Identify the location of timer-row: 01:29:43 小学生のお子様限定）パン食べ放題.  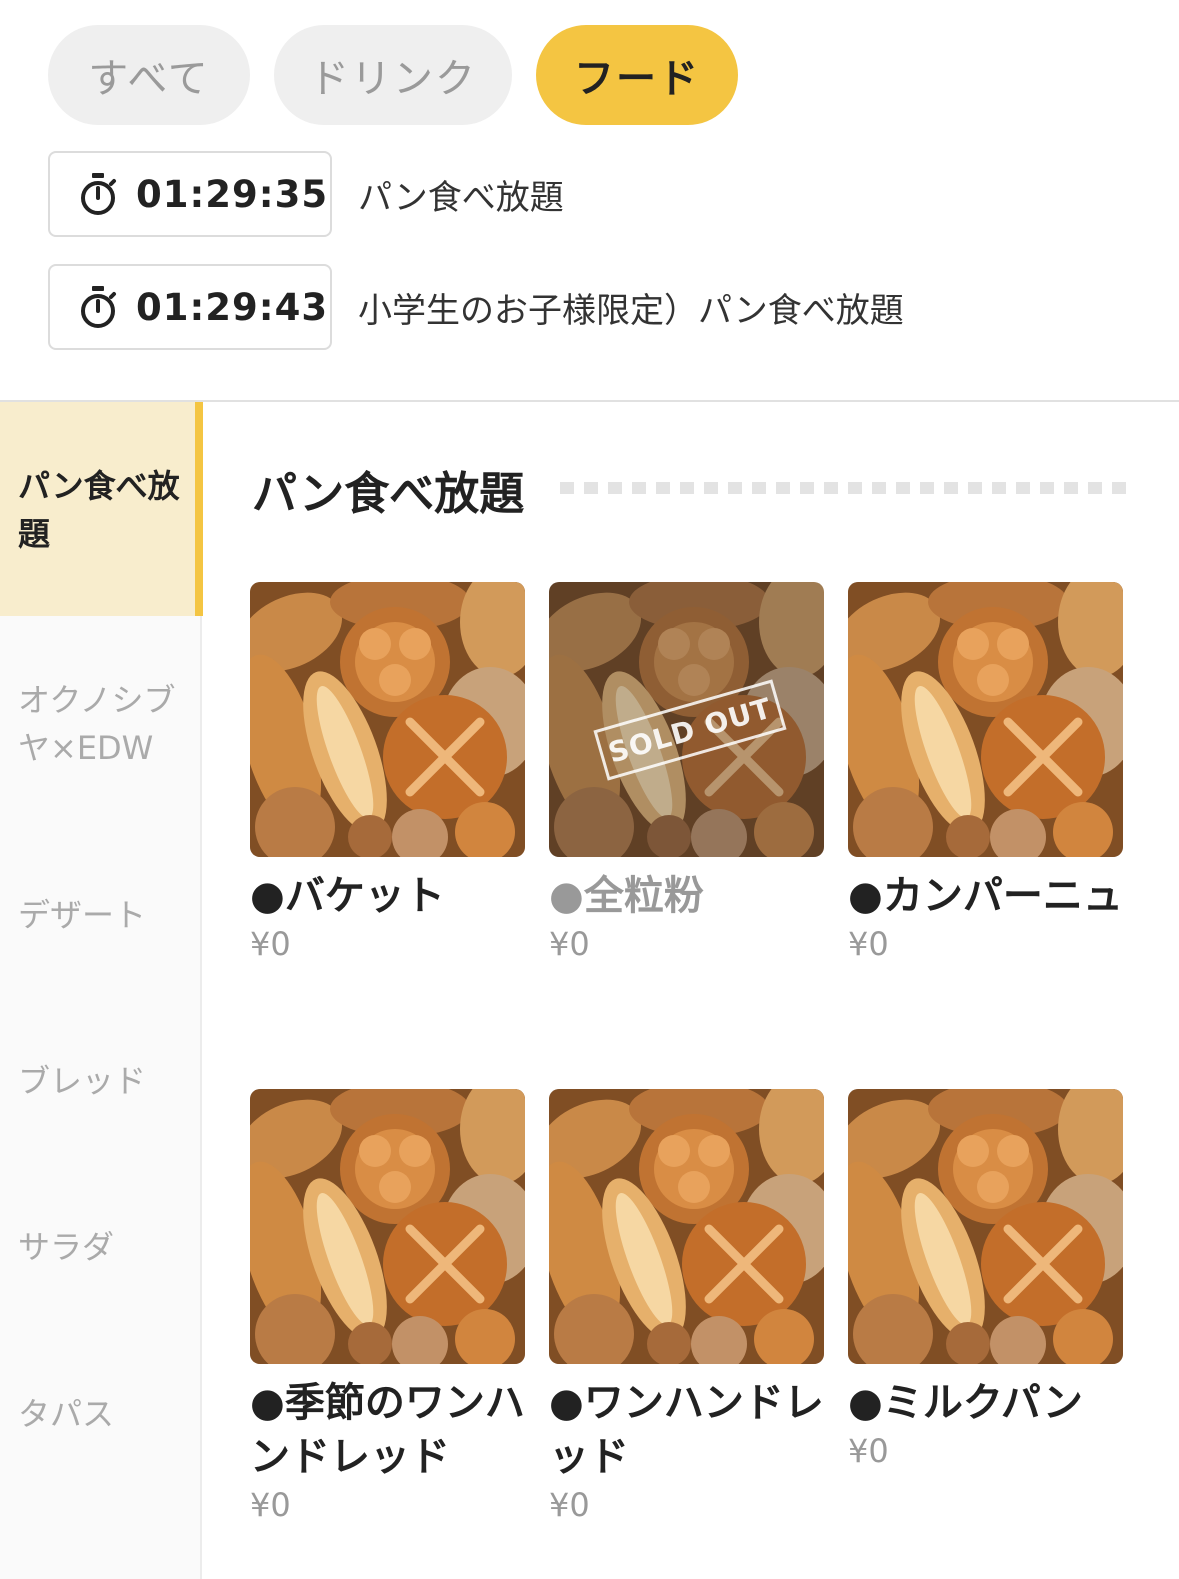
(476, 307).